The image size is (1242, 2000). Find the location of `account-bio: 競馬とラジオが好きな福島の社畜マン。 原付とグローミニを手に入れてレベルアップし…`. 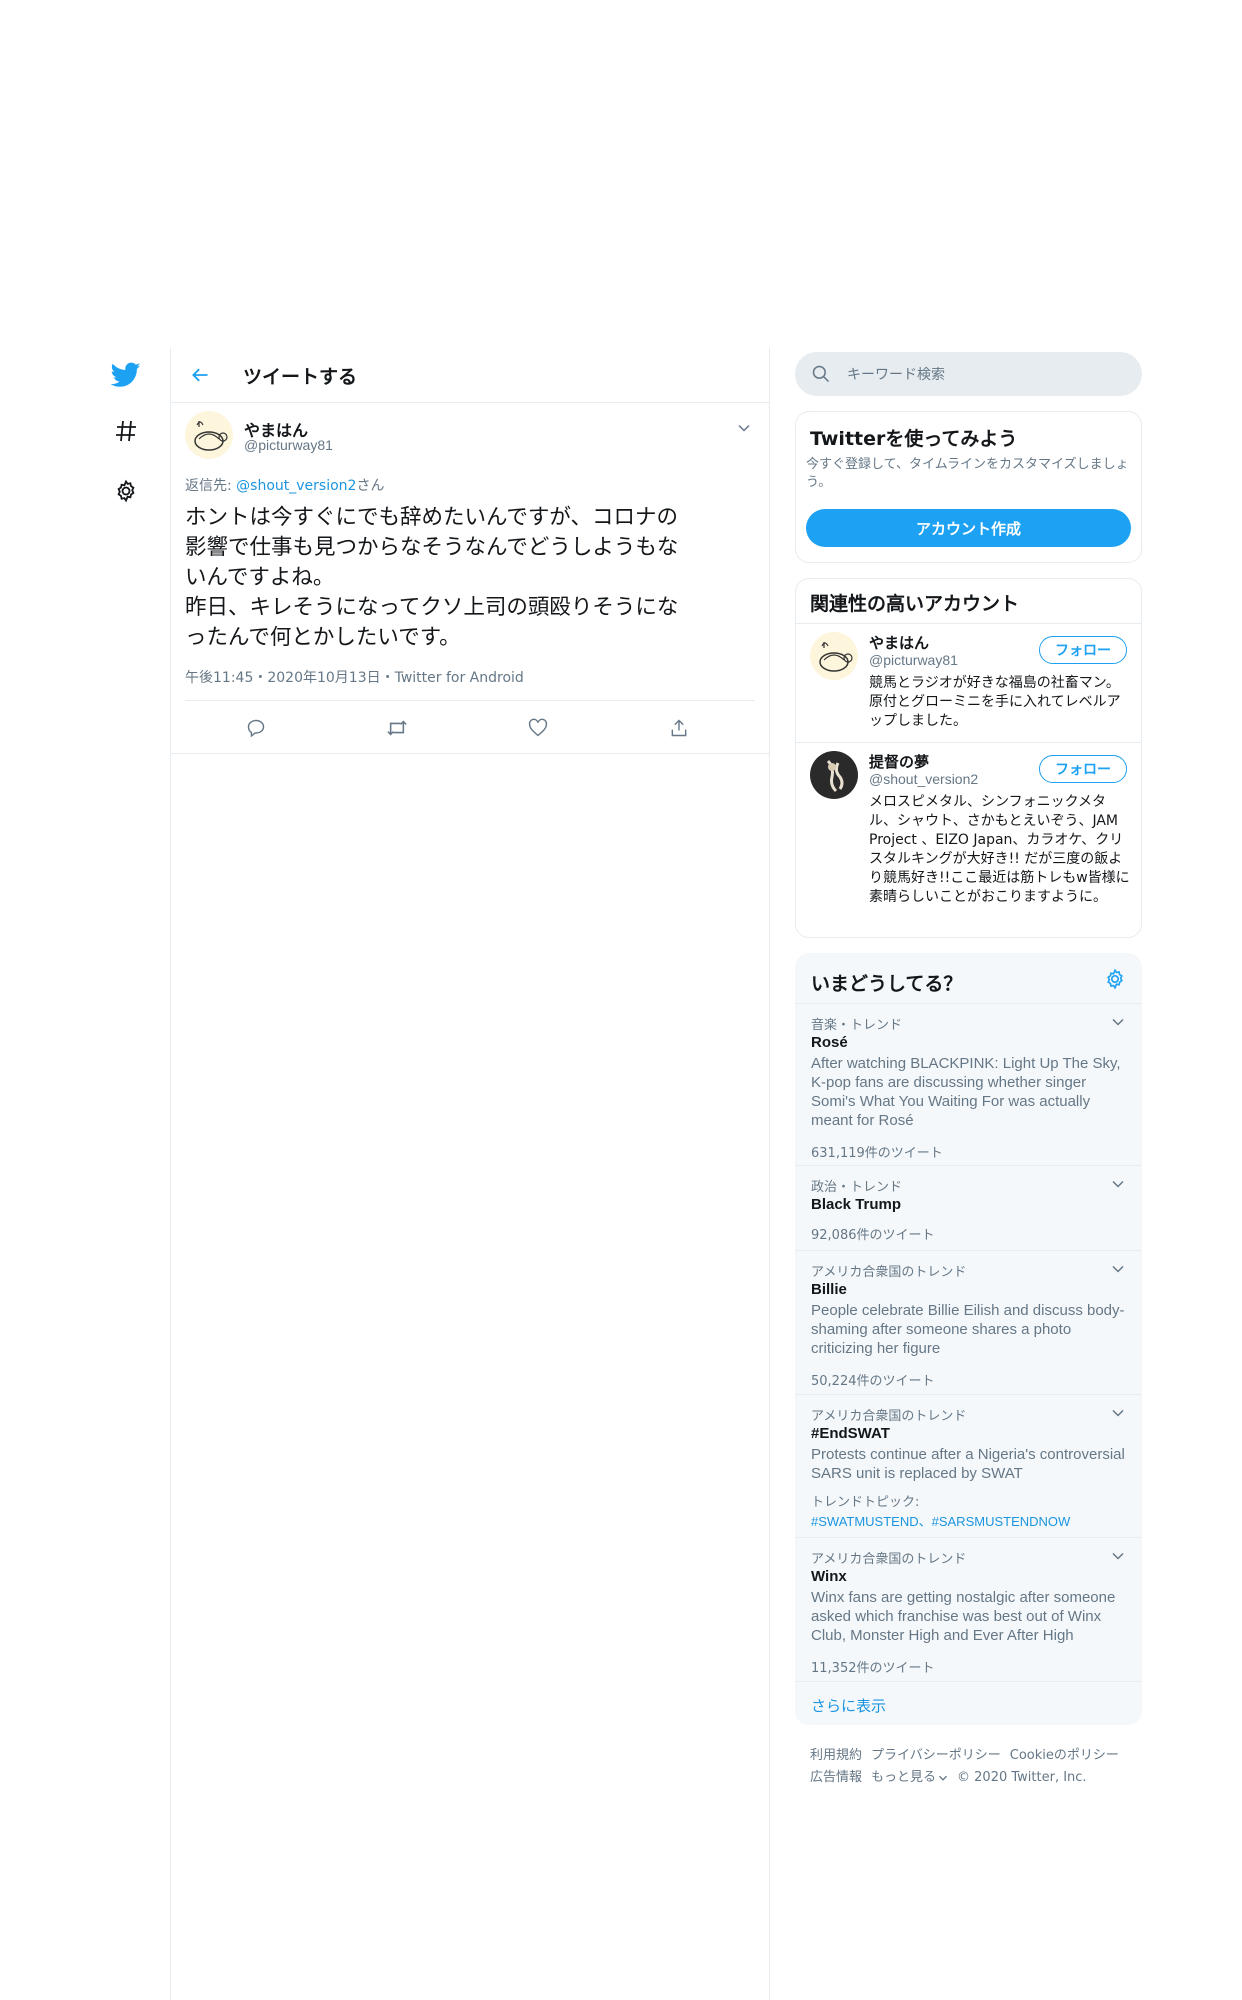

account-bio: 競馬とラジオが好きな福島の社畜マン。 原付とグローミニを手に入れてレベルアップし… is located at coordinates (995, 702).